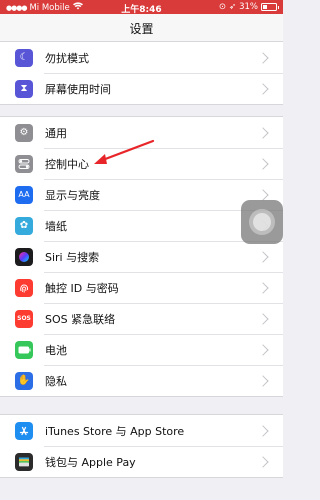  What do you see at coordinates (115, 431) in the screenshot?
I see `settings-row-label: iTunes Store 与 App Store` at bounding box center [115, 431].